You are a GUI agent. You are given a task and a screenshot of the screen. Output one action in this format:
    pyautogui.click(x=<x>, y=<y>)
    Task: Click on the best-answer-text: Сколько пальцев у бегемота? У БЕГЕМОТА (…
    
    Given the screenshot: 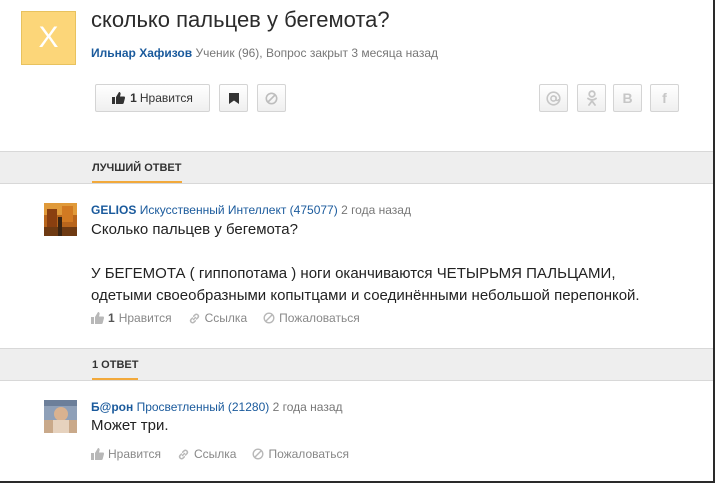 What is the action you would take?
    pyautogui.click(x=365, y=263)
    